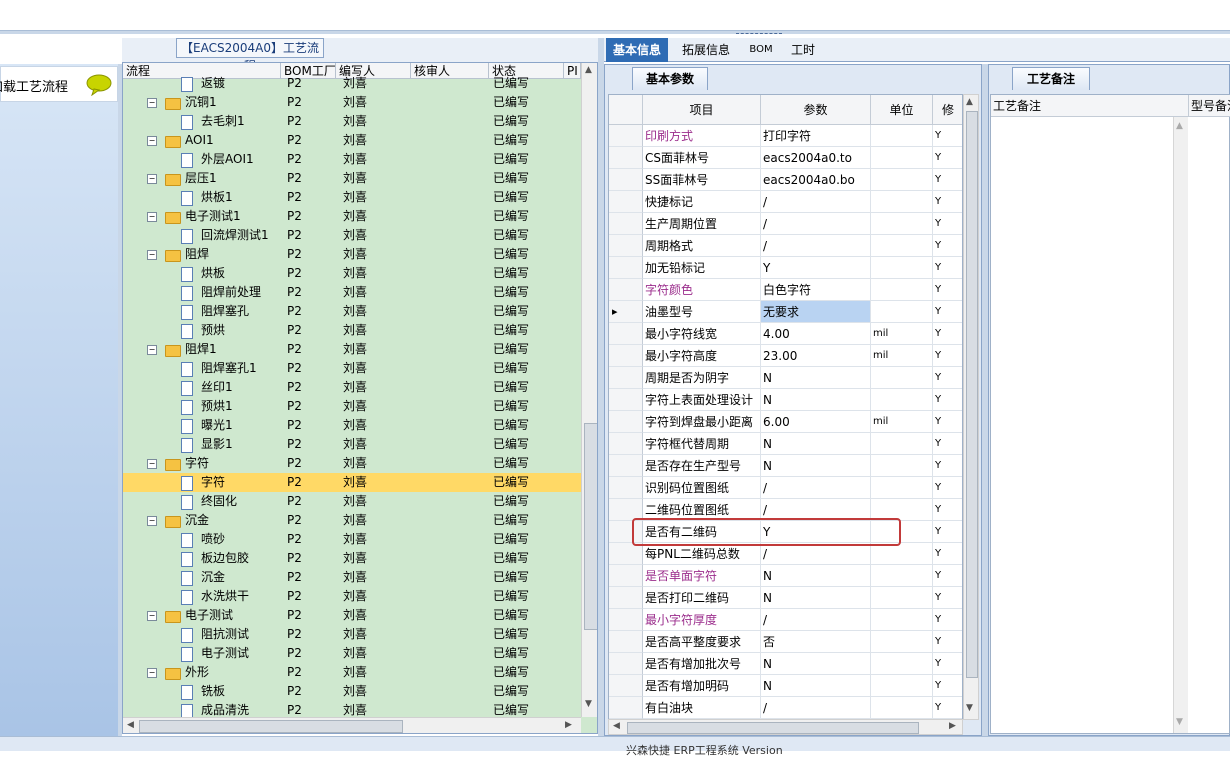 Image resolution: width=1230 pixels, height=758 pixels. Describe the element at coordinates (785, 356) in the screenshot. I see `param-row: 最小字符高度 23.00 mil Y` at that location.